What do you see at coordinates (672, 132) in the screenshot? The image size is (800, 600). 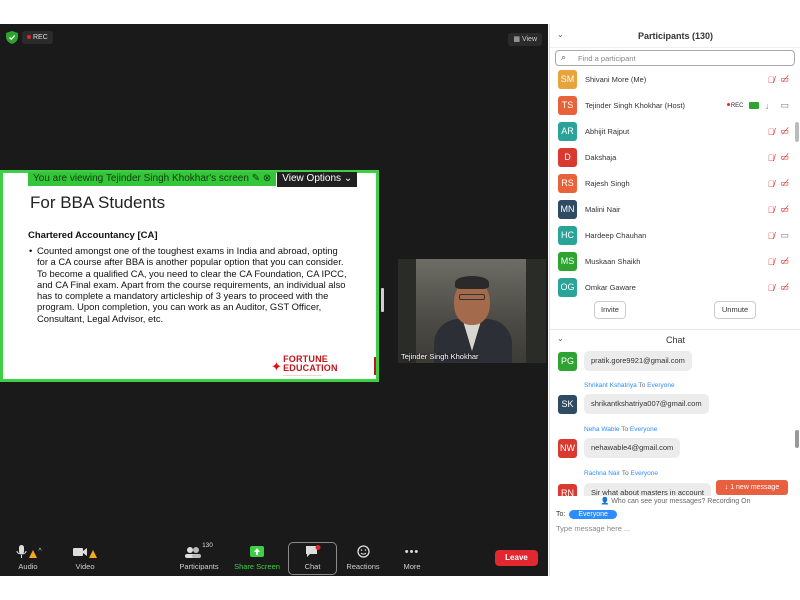 I see `participant-row: AR Abhijit Rajput 🎙̸ ▭̸` at bounding box center [672, 132].